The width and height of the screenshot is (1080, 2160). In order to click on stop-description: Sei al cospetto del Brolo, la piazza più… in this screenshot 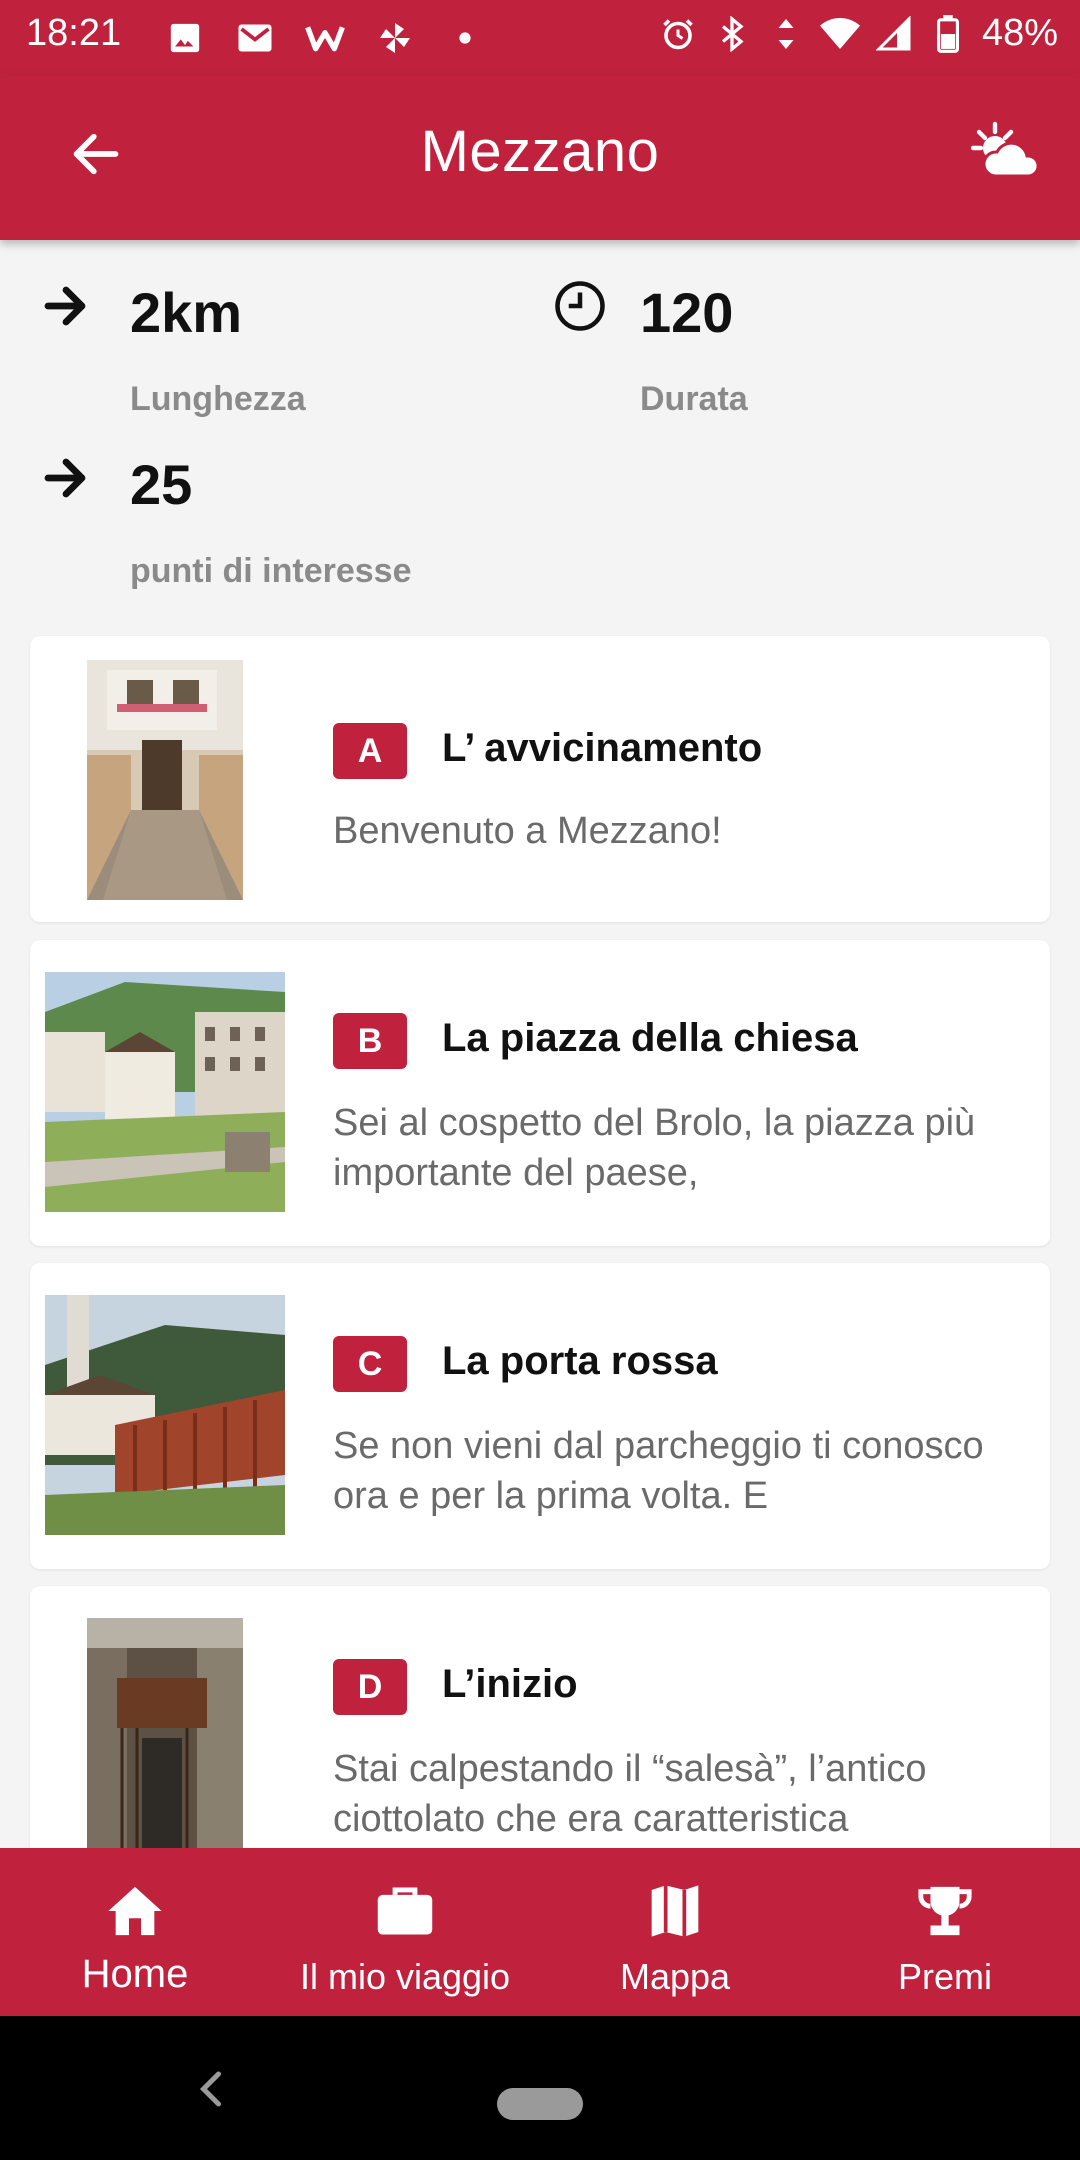, I will do `click(654, 1148)`.